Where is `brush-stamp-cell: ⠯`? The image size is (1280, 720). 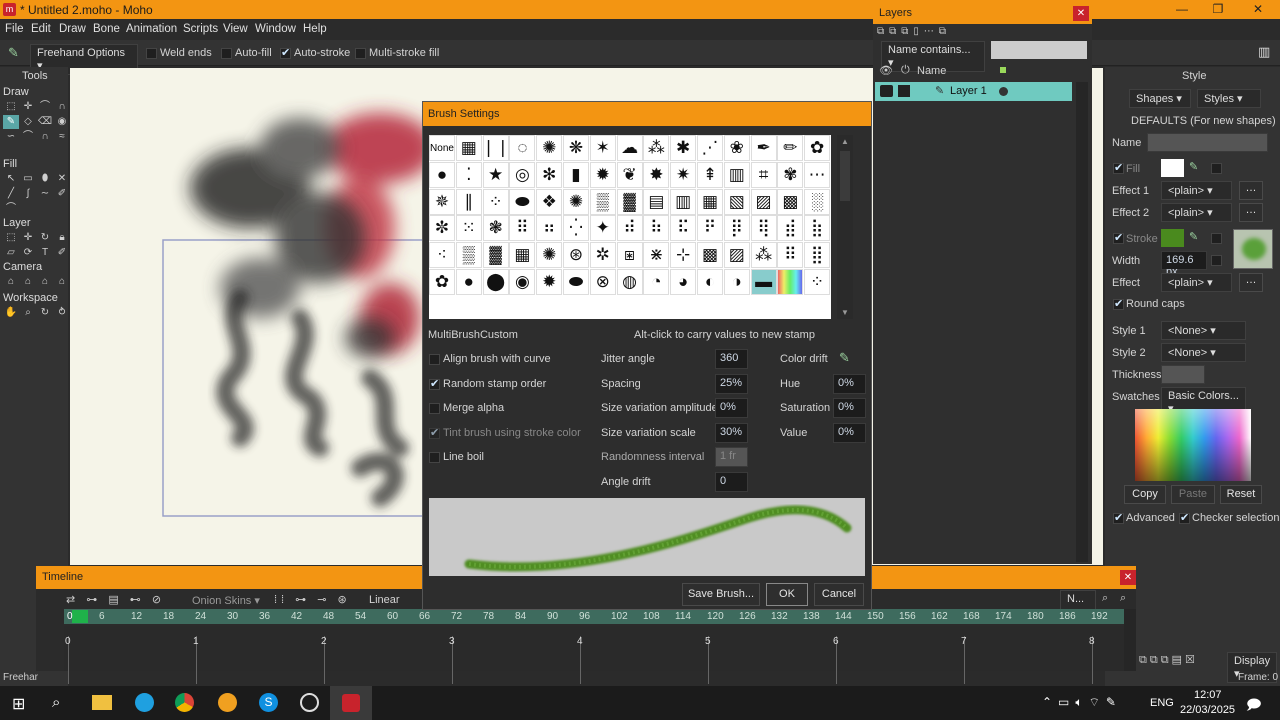 brush-stamp-cell: ⠯ is located at coordinates (683, 228).